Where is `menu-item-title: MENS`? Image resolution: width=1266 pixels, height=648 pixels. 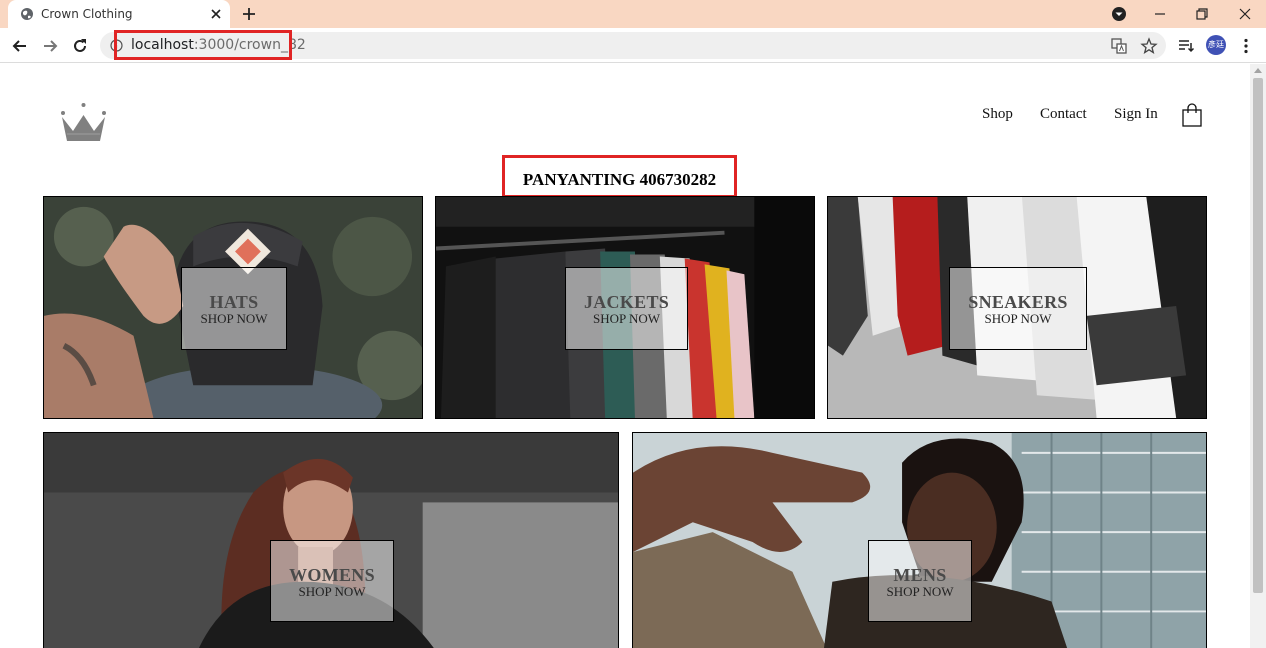
menu-item-title: MENS is located at coordinates (920, 575).